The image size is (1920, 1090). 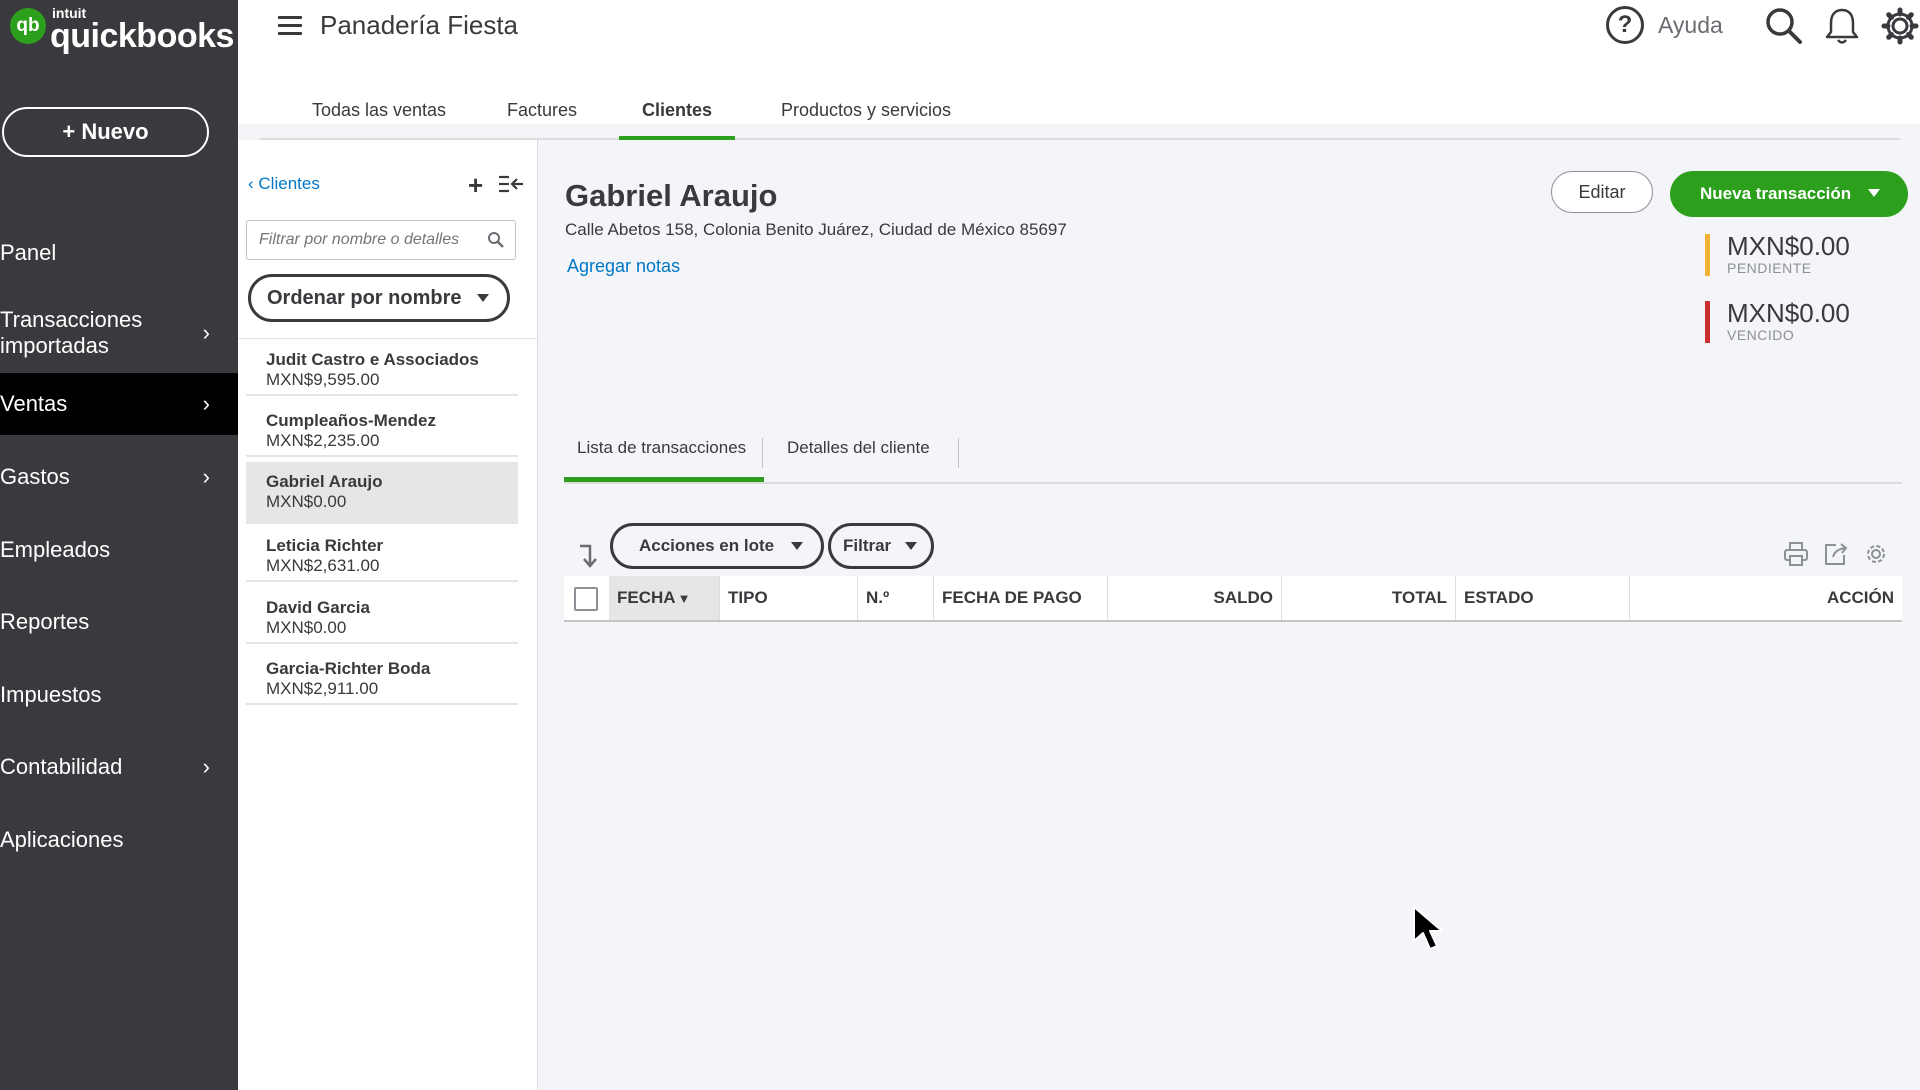 What do you see at coordinates (1602, 192) in the screenshot?
I see `edit-button: Editar` at bounding box center [1602, 192].